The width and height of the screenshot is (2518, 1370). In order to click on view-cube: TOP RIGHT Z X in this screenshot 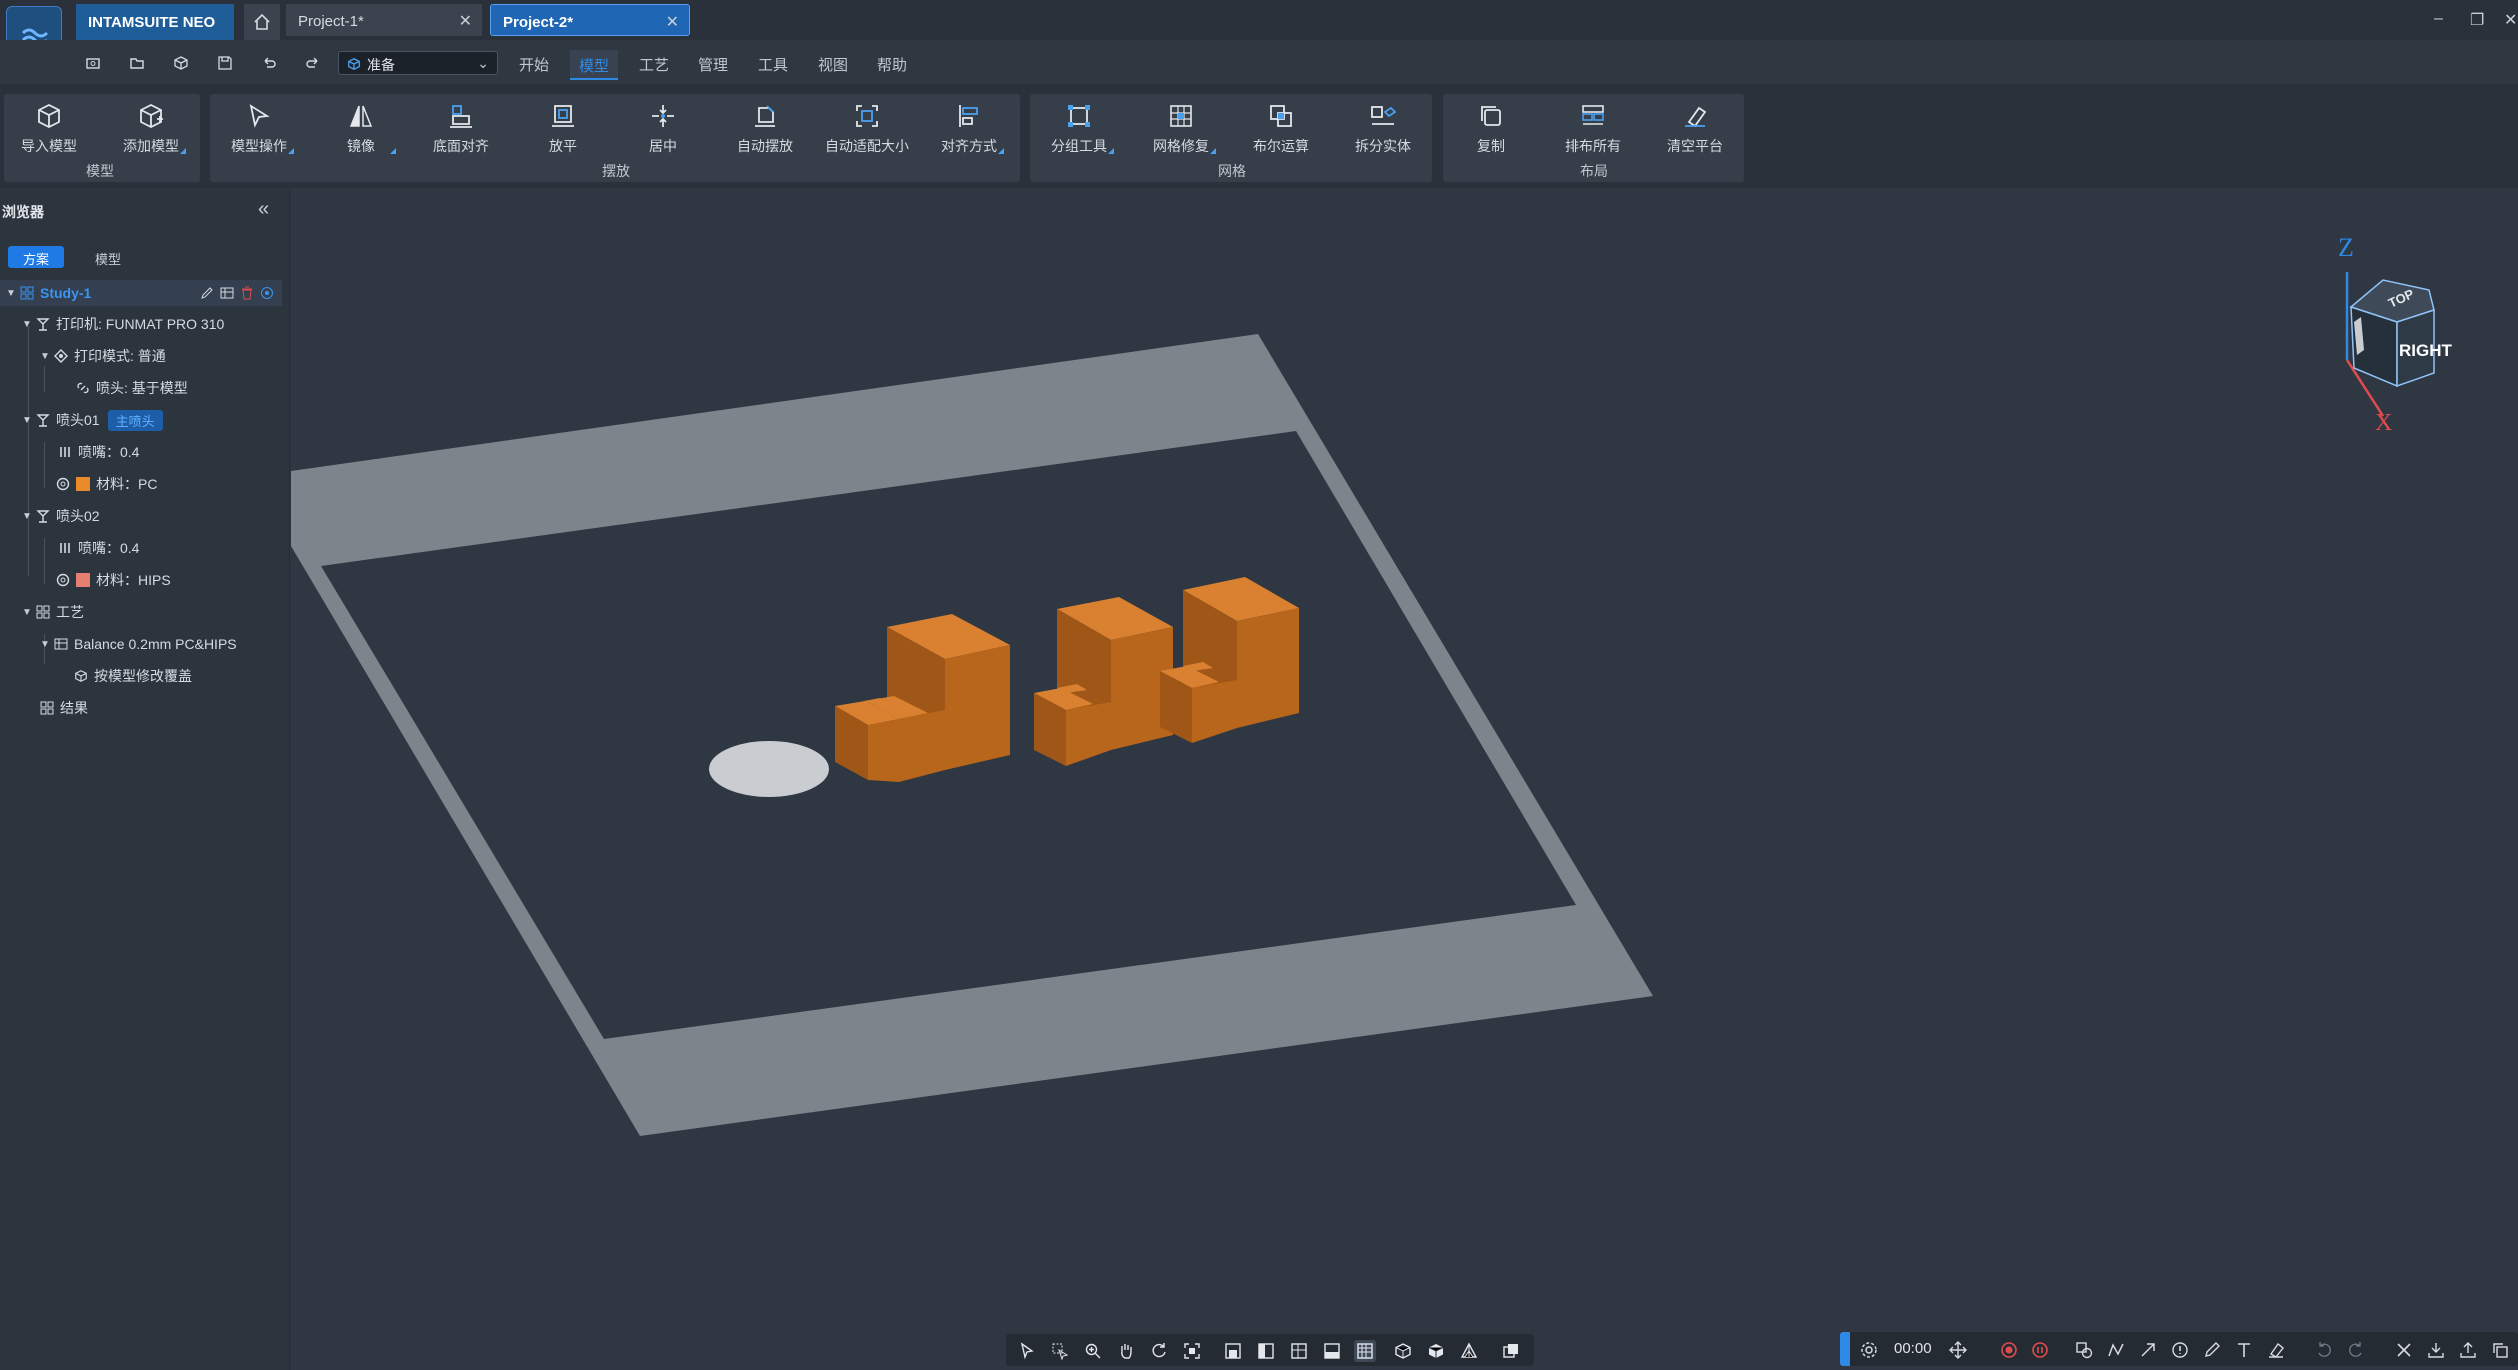, I will do `click(2395, 334)`.